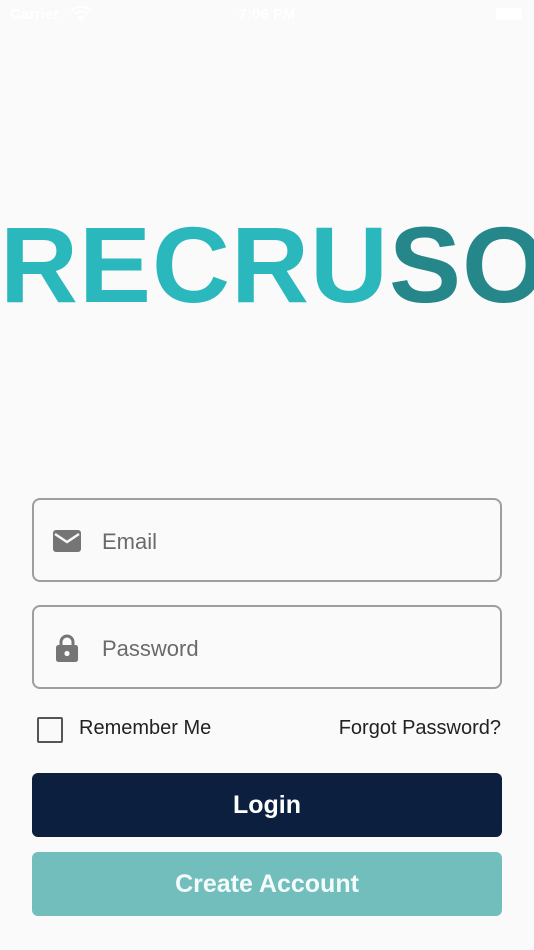 The image size is (534, 950). I want to click on create-account-button-label: Create Account, so click(267, 883).